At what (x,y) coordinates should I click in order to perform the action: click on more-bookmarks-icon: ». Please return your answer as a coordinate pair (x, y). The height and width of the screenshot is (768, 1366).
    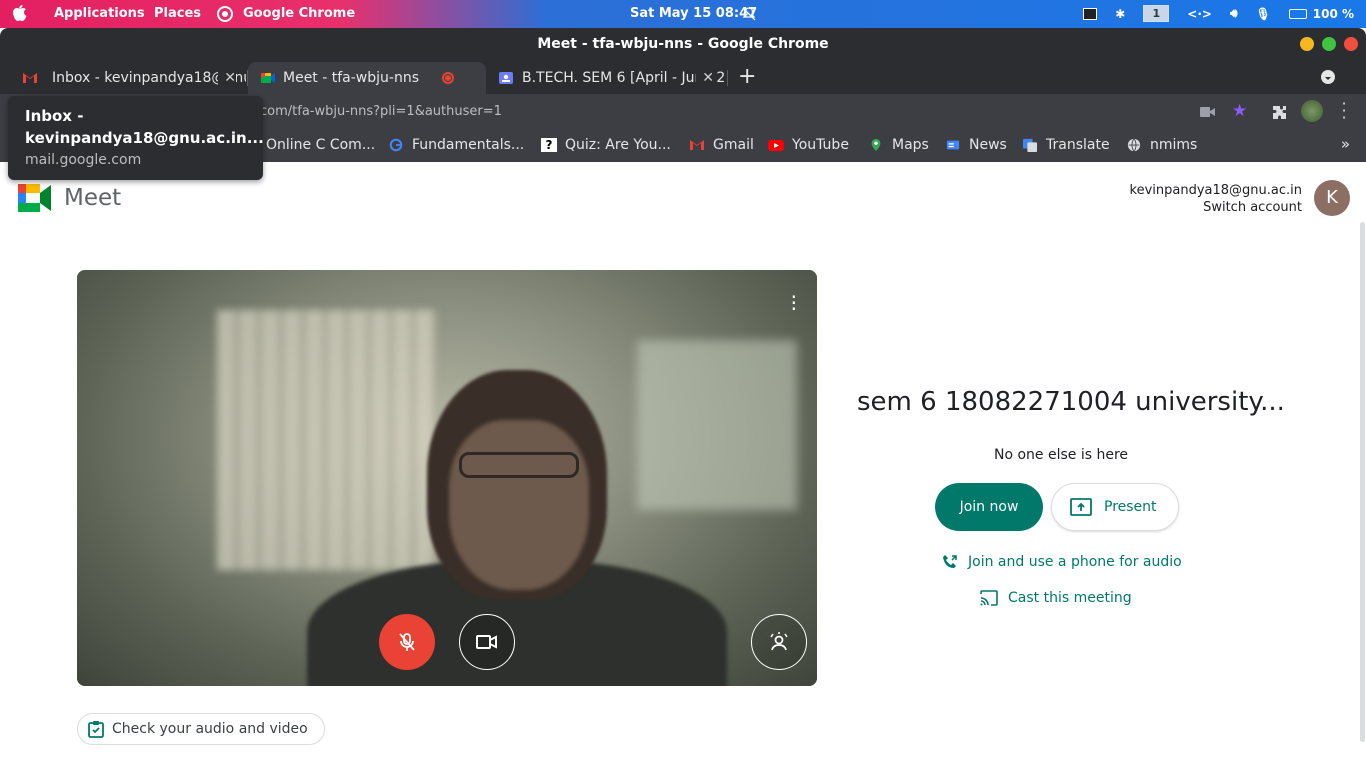
    Looking at the image, I should click on (1345, 144).